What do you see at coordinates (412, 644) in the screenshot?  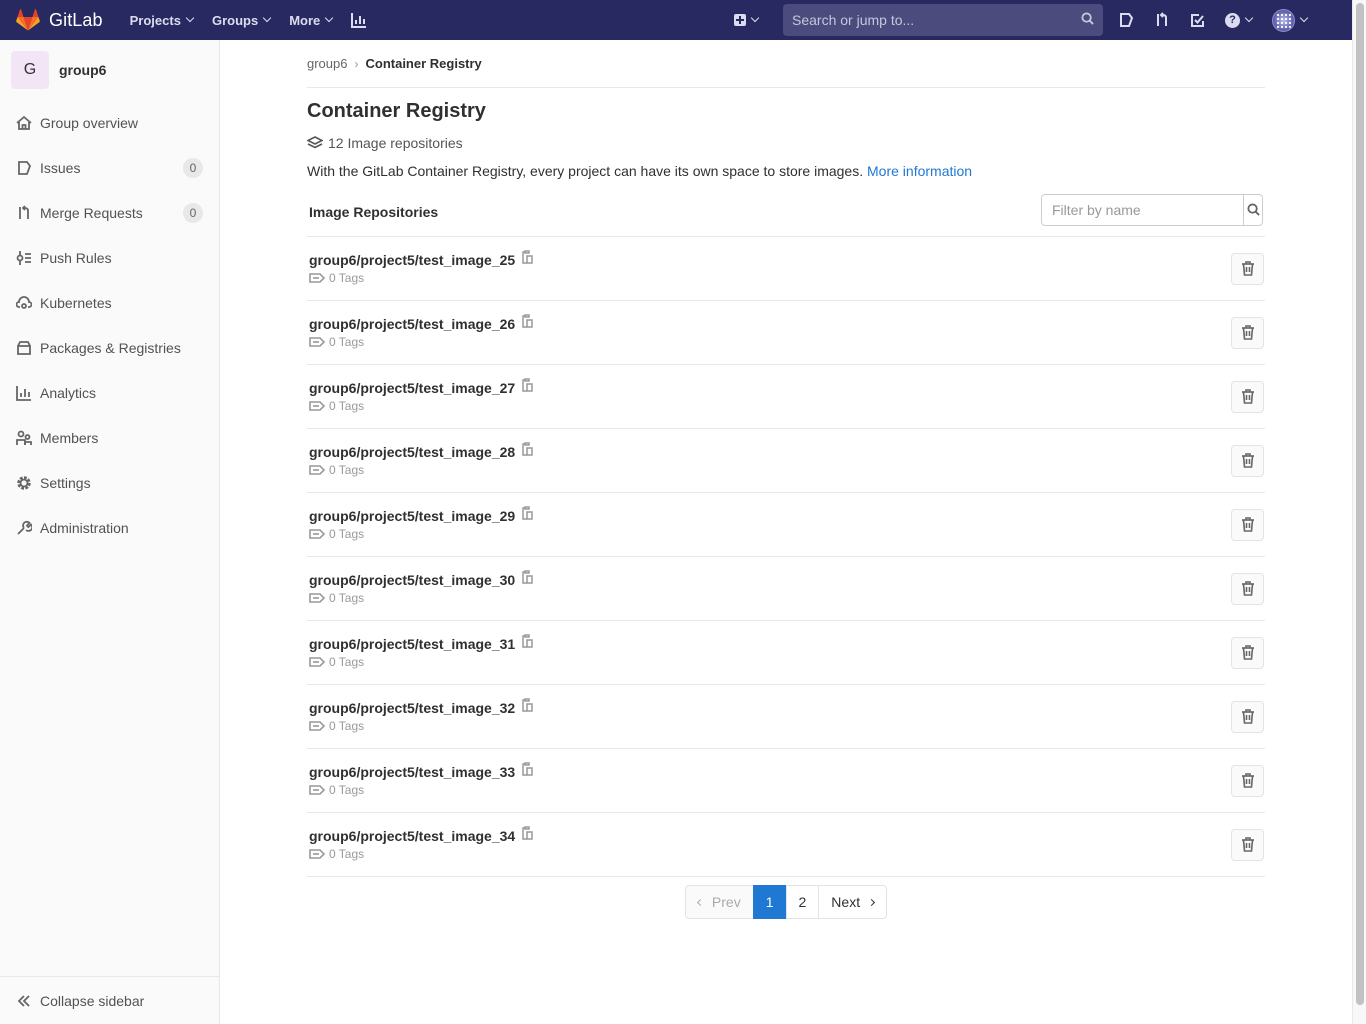 I see `repository-name-link: group6/project5/test_image_31` at bounding box center [412, 644].